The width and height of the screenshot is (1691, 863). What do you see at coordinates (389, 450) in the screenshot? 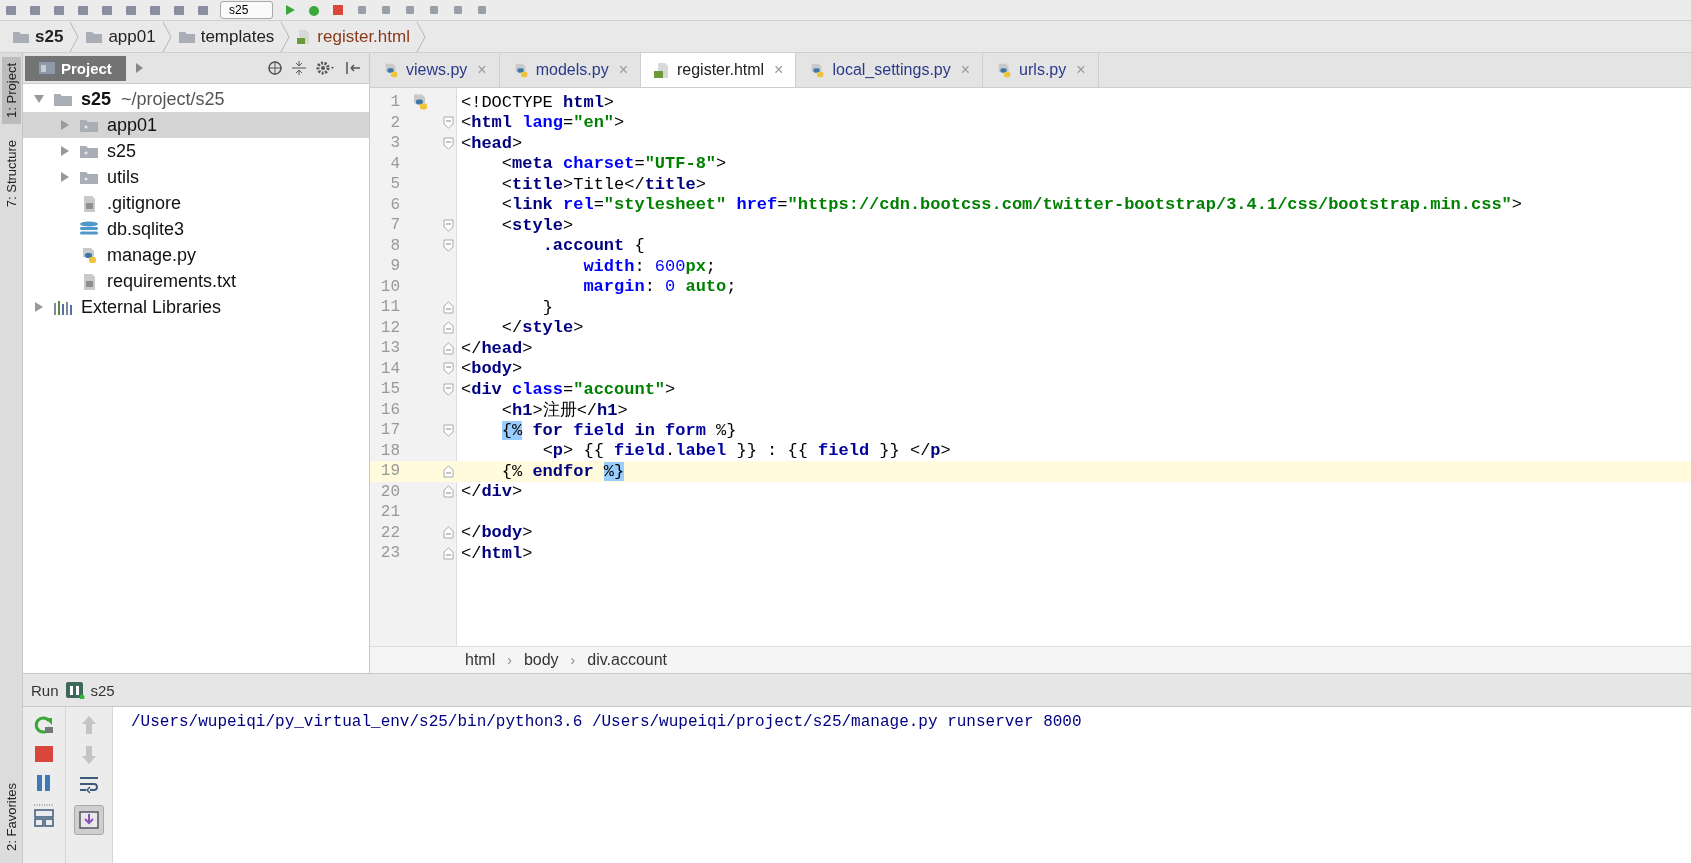
I see `line-number: 18` at bounding box center [389, 450].